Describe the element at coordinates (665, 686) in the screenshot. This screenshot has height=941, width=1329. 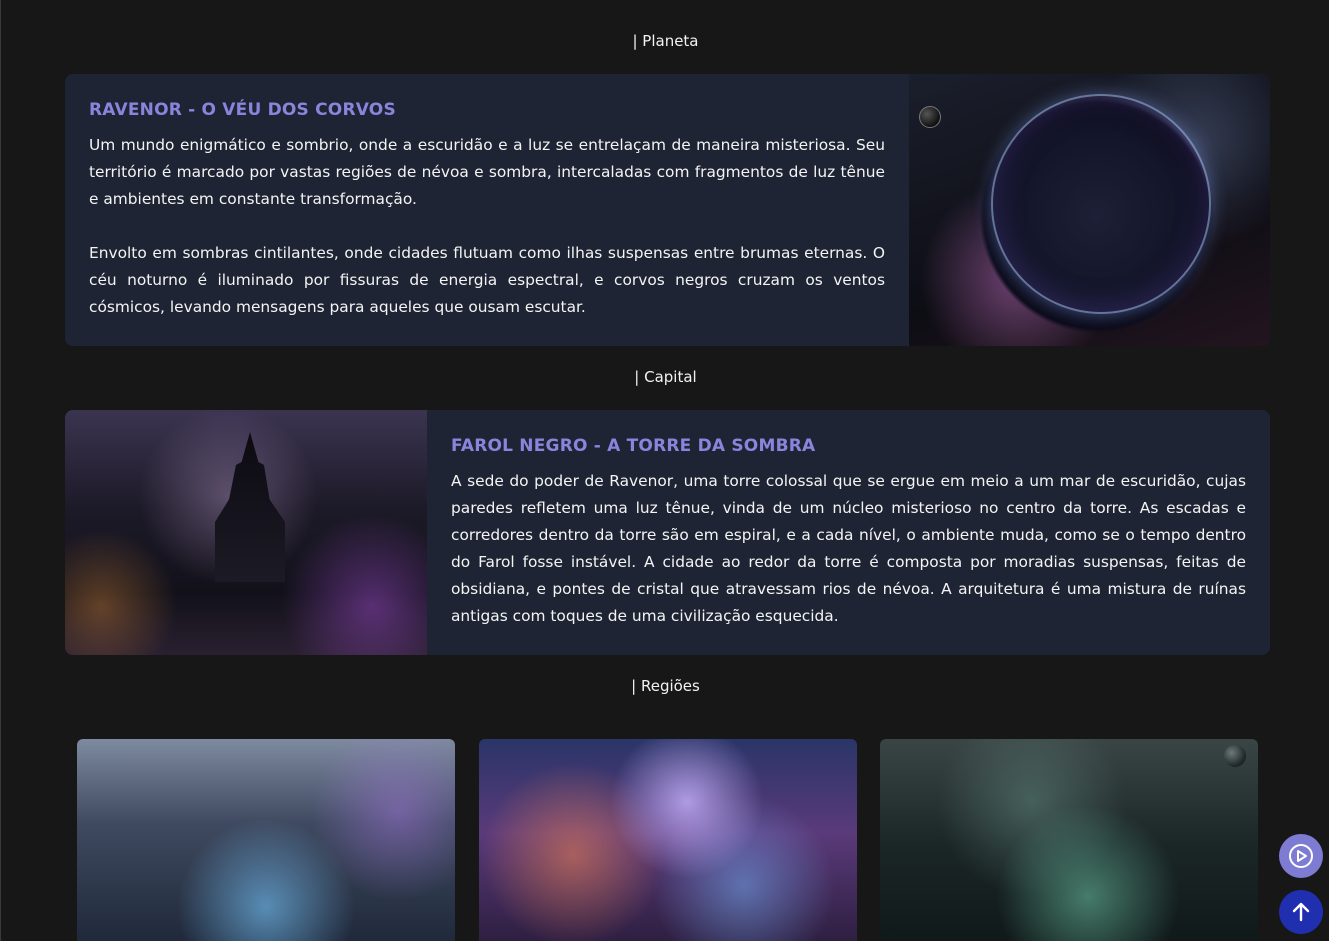
I see `section-heading-regions: | Regiões` at that location.